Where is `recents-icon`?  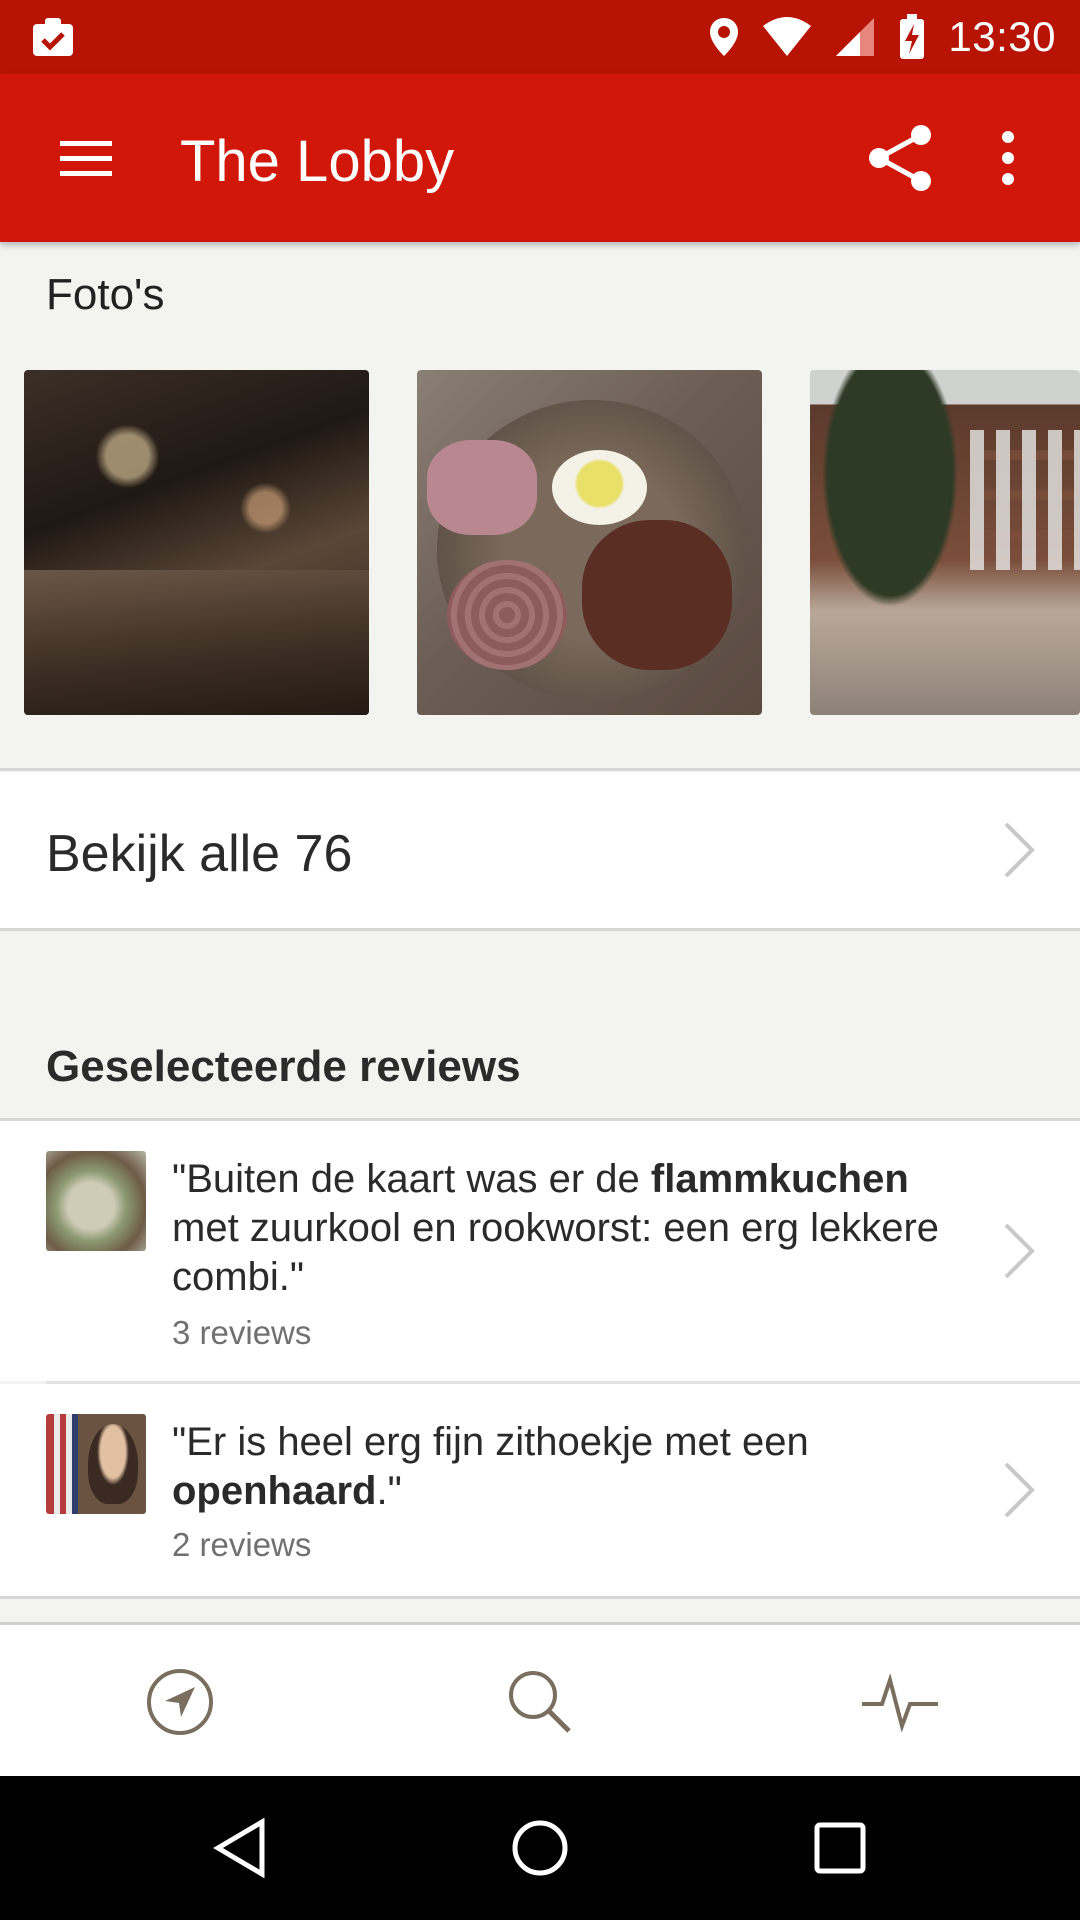
recents-icon is located at coordinates (840, 1848).